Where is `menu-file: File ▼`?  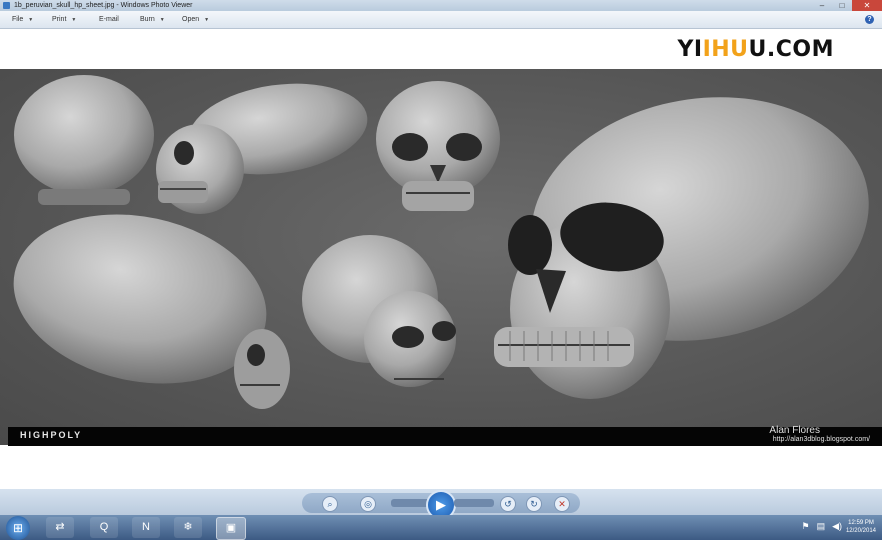 menu-file: File ▼ is located at coordinates (22, 19).